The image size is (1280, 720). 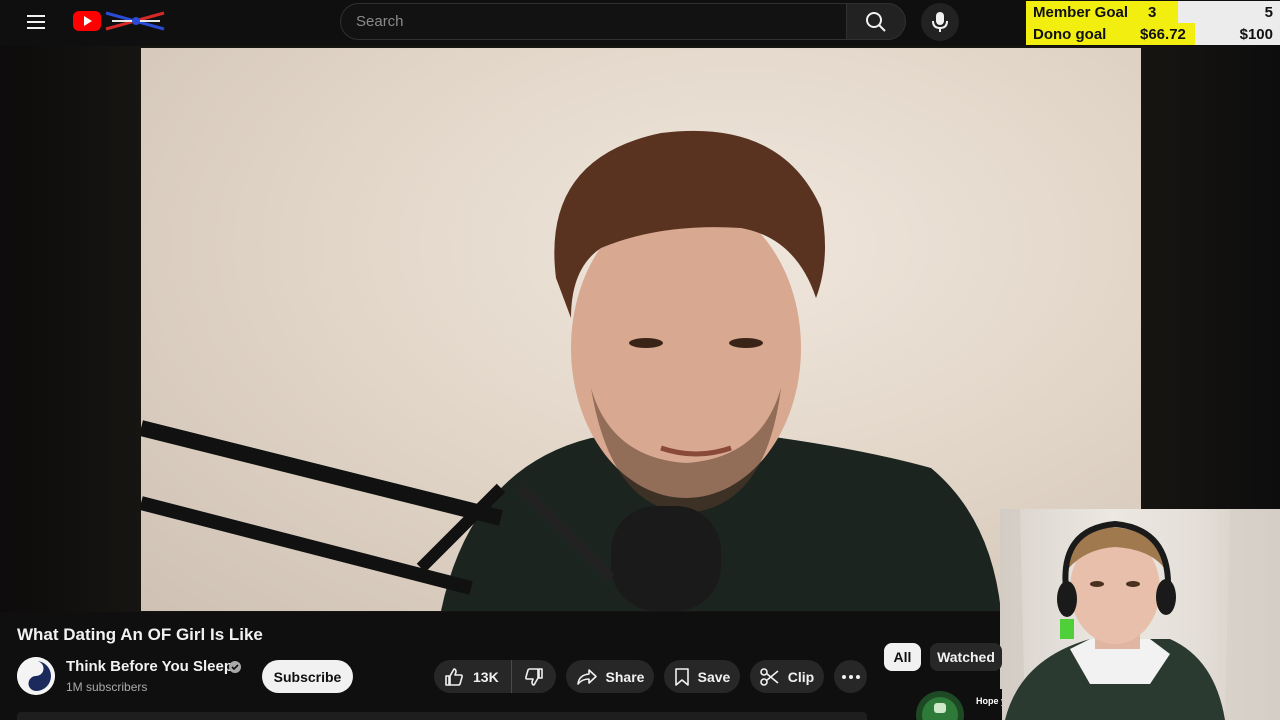 I want to click on member-goal-current: 3, so click(x=1152, y=12).